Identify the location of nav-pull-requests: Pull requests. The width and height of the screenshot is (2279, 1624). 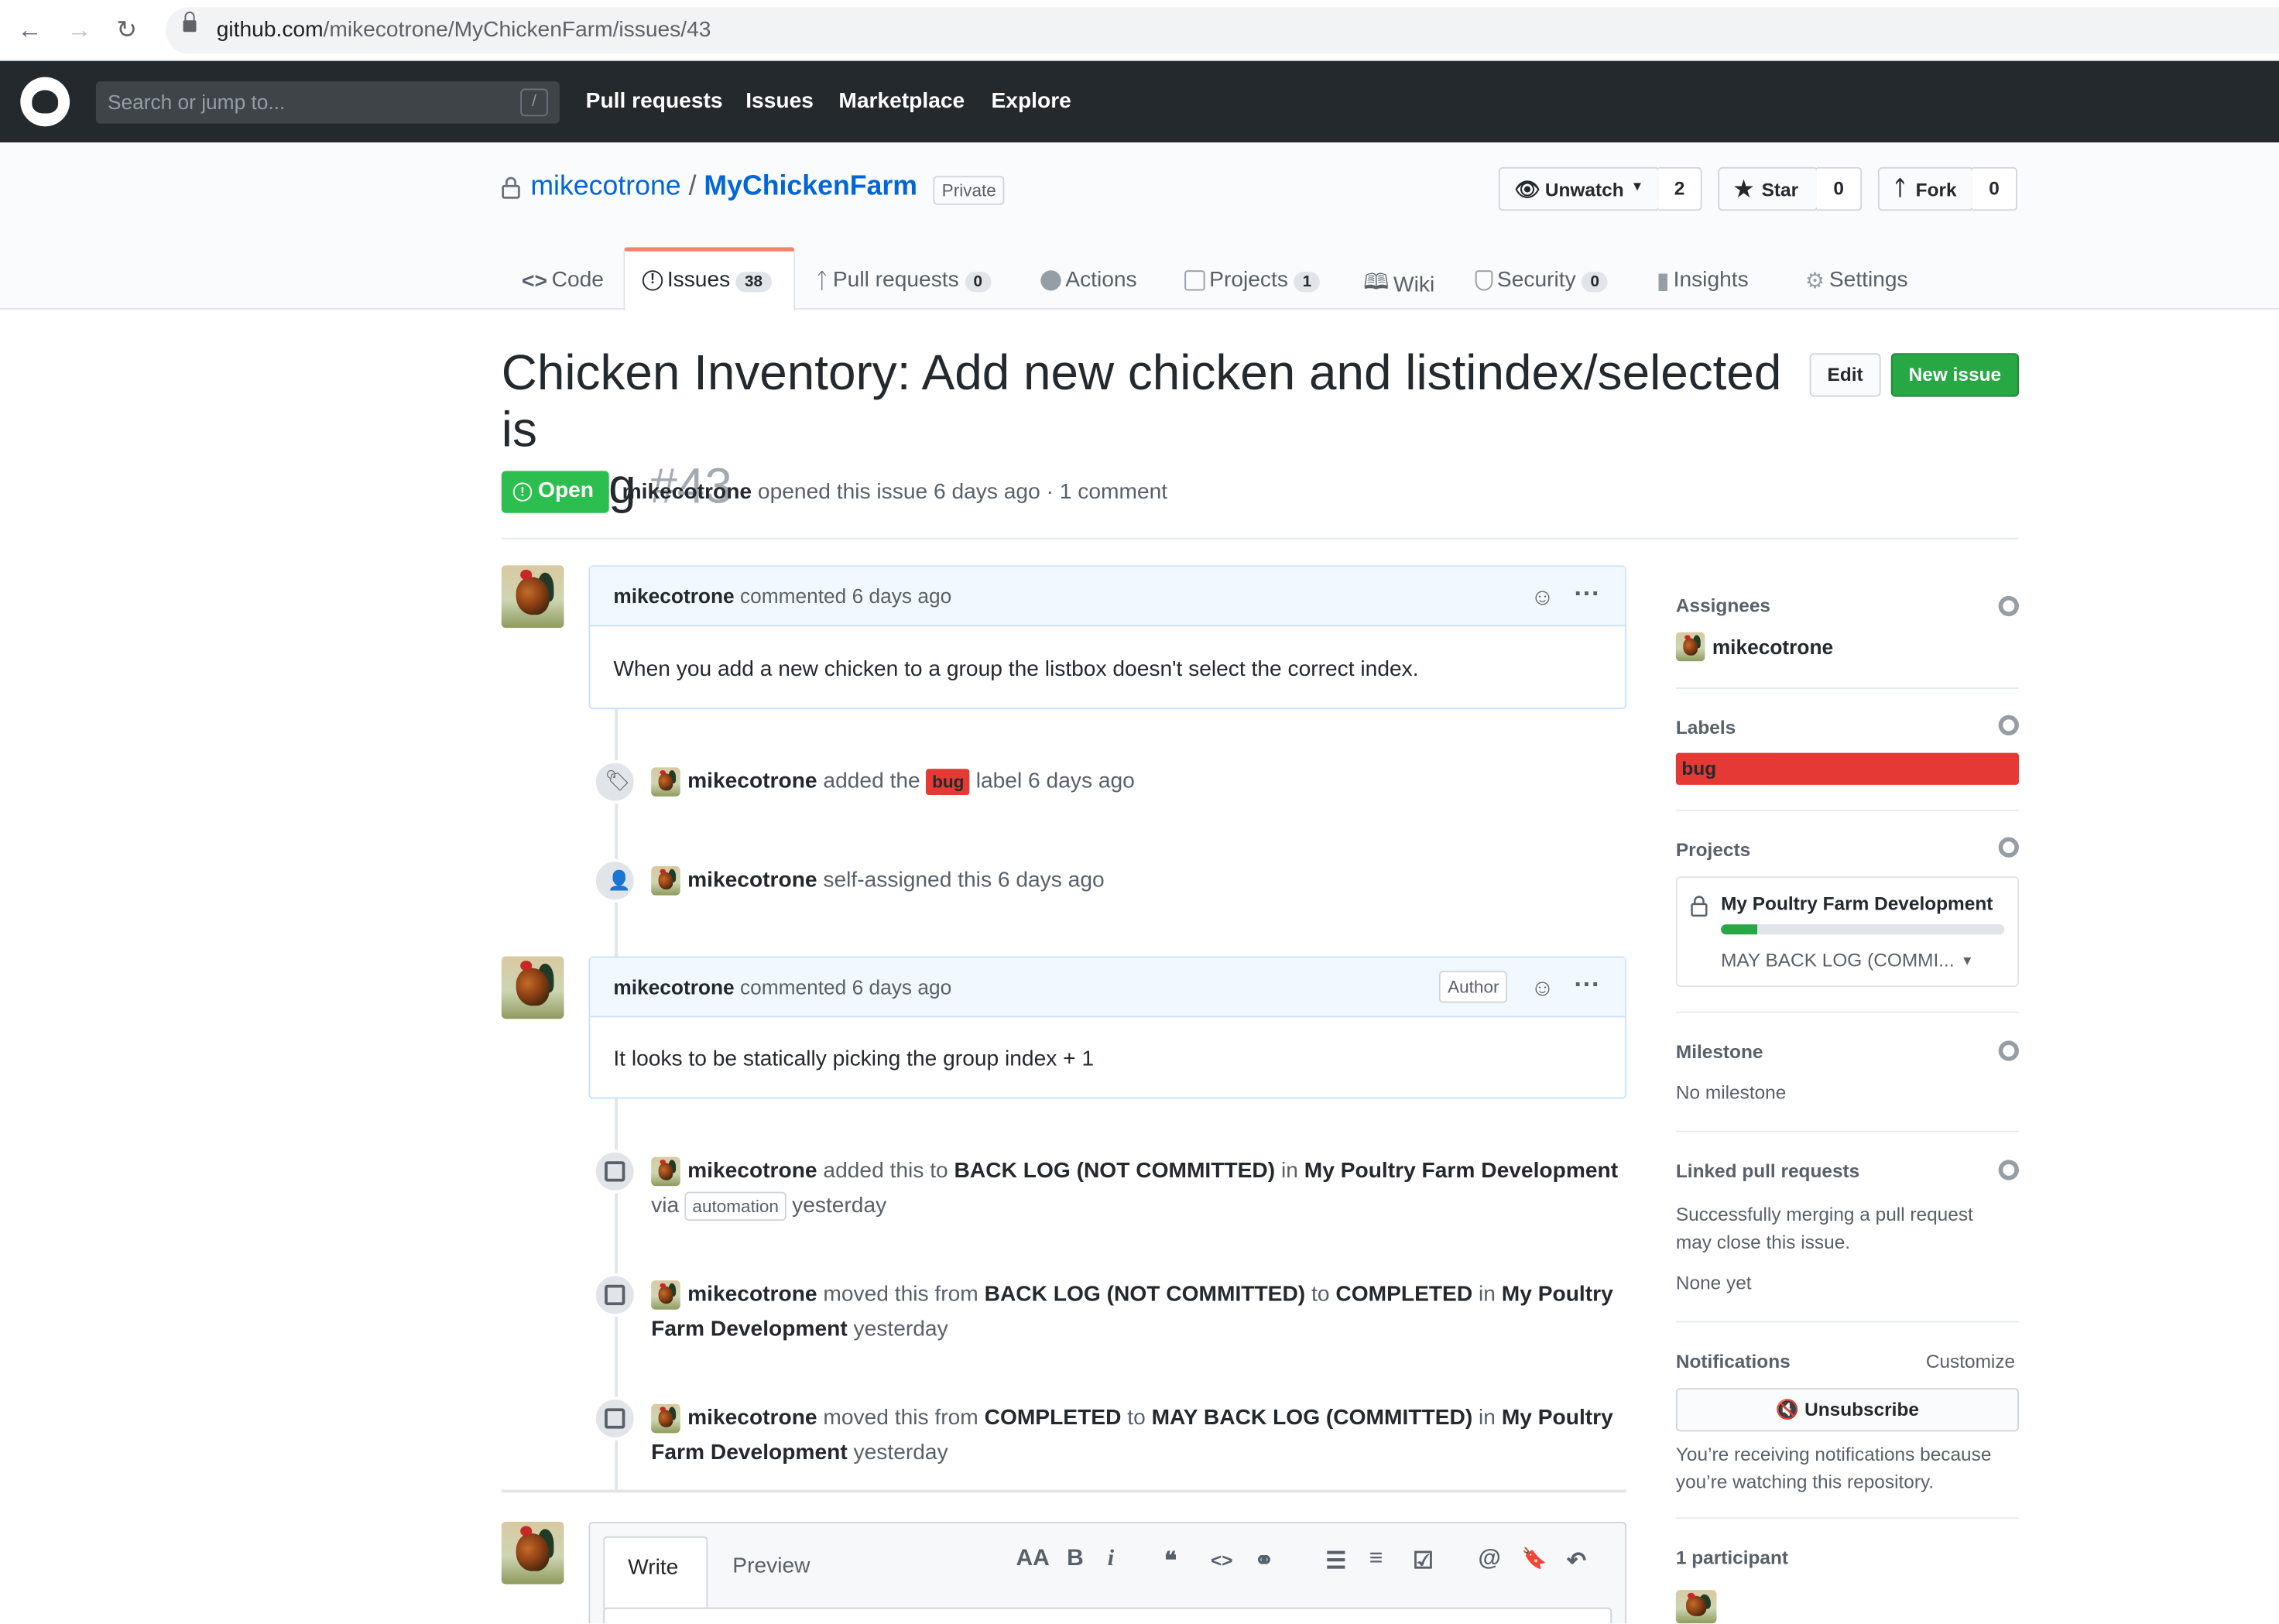
(654, 101).